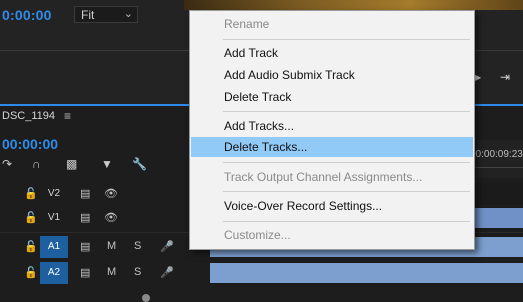  I want to click on insert-overwrite-icon: ↷, so click(7, 164).